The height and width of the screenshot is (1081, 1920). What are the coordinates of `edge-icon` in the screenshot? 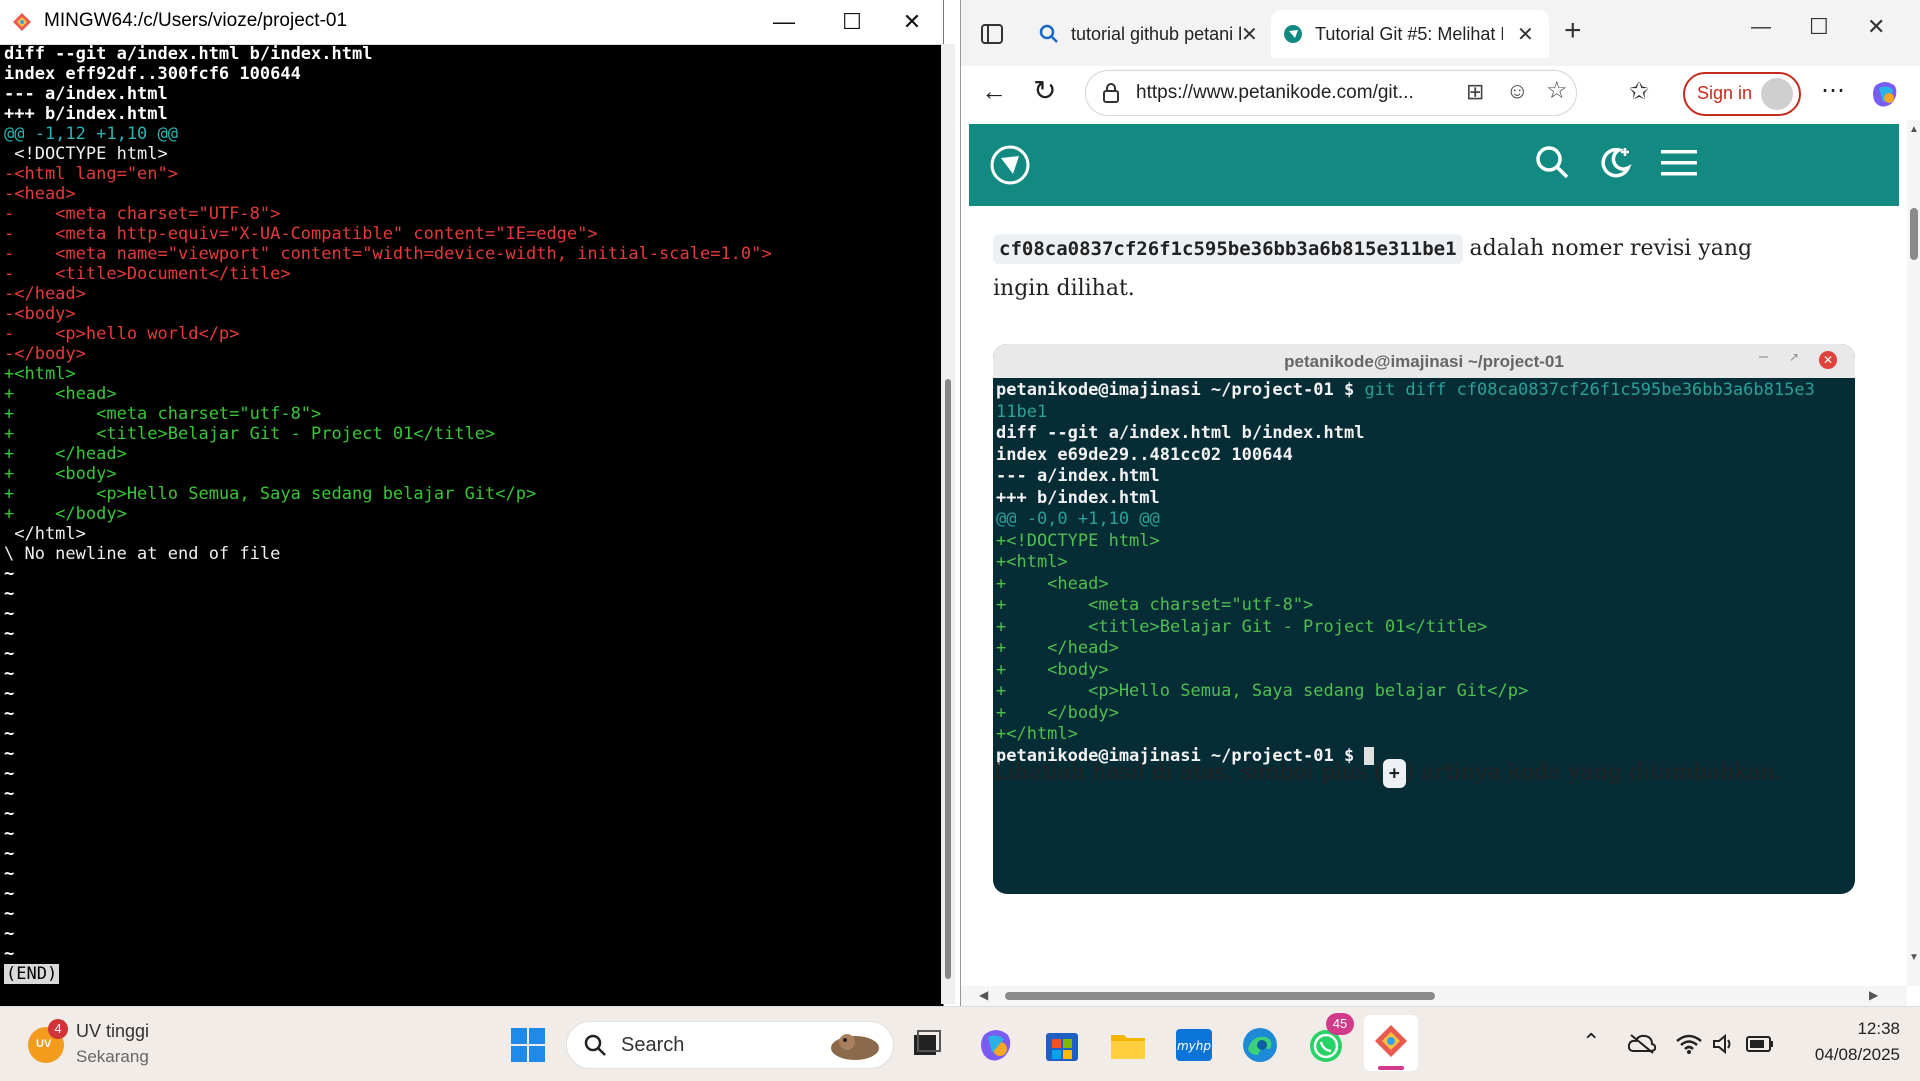 It's located at (1260, 1045).